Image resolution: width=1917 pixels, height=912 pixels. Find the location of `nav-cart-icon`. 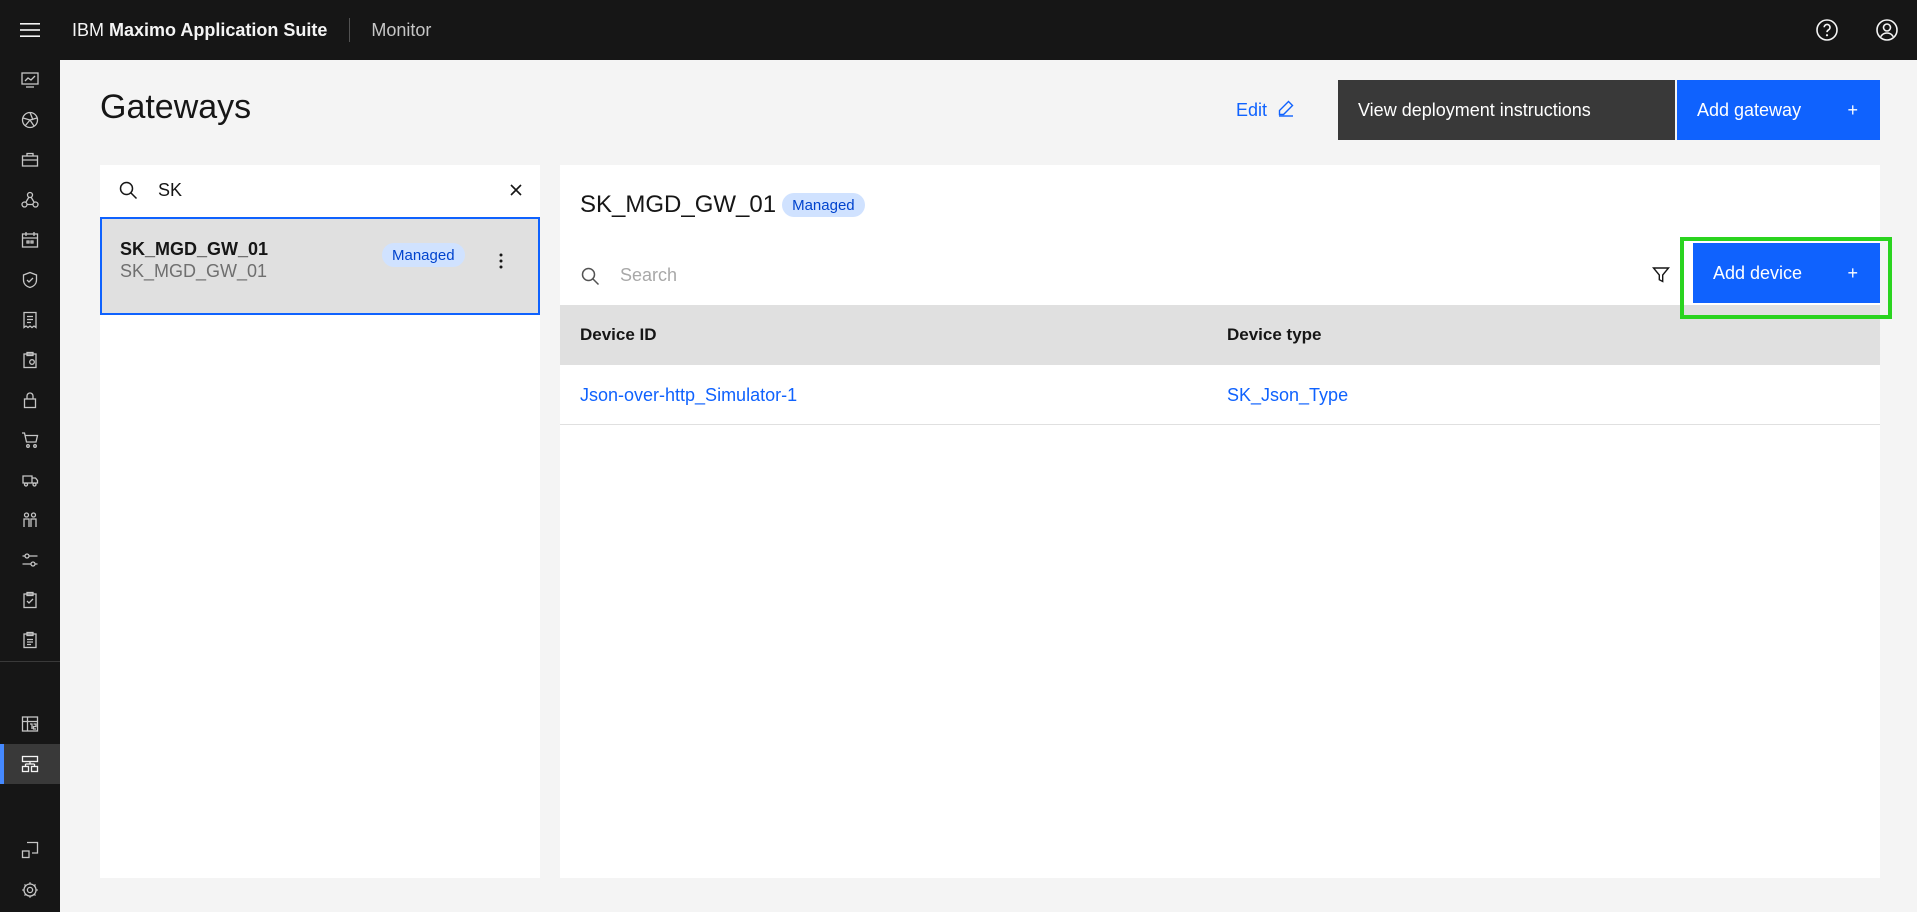

nav-cart-icon is located at coordinates (30, 440).